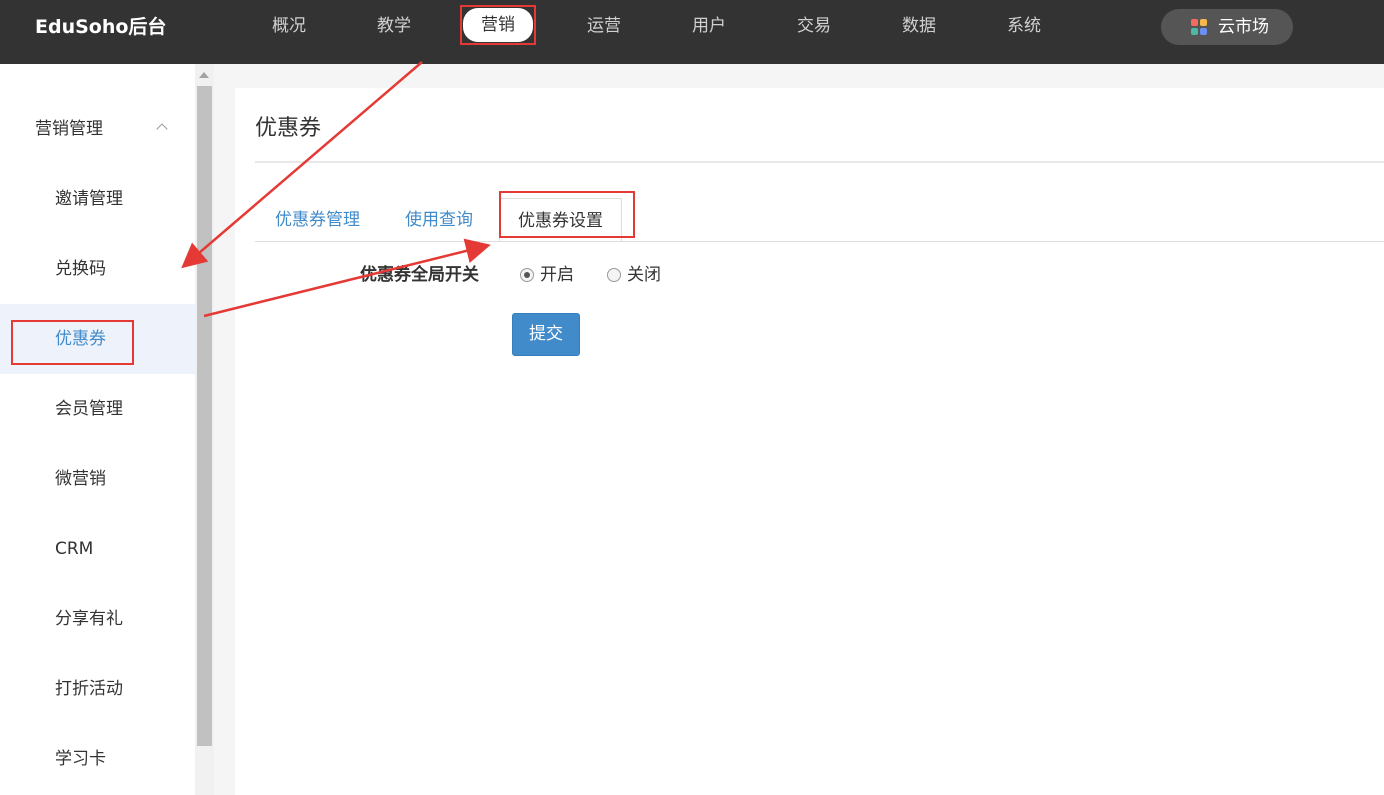  What do you see at coordinates (69, 129) in the screenshot?
I see `sidebar-group-marketing: 营销管理` at bounding box center [69, 129].